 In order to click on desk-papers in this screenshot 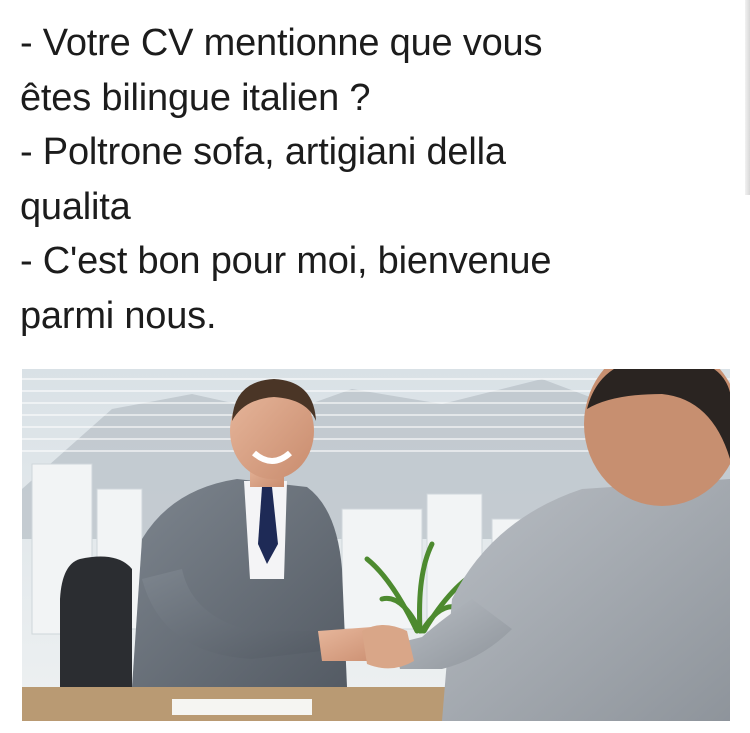, I will do `click(242, 707)`.